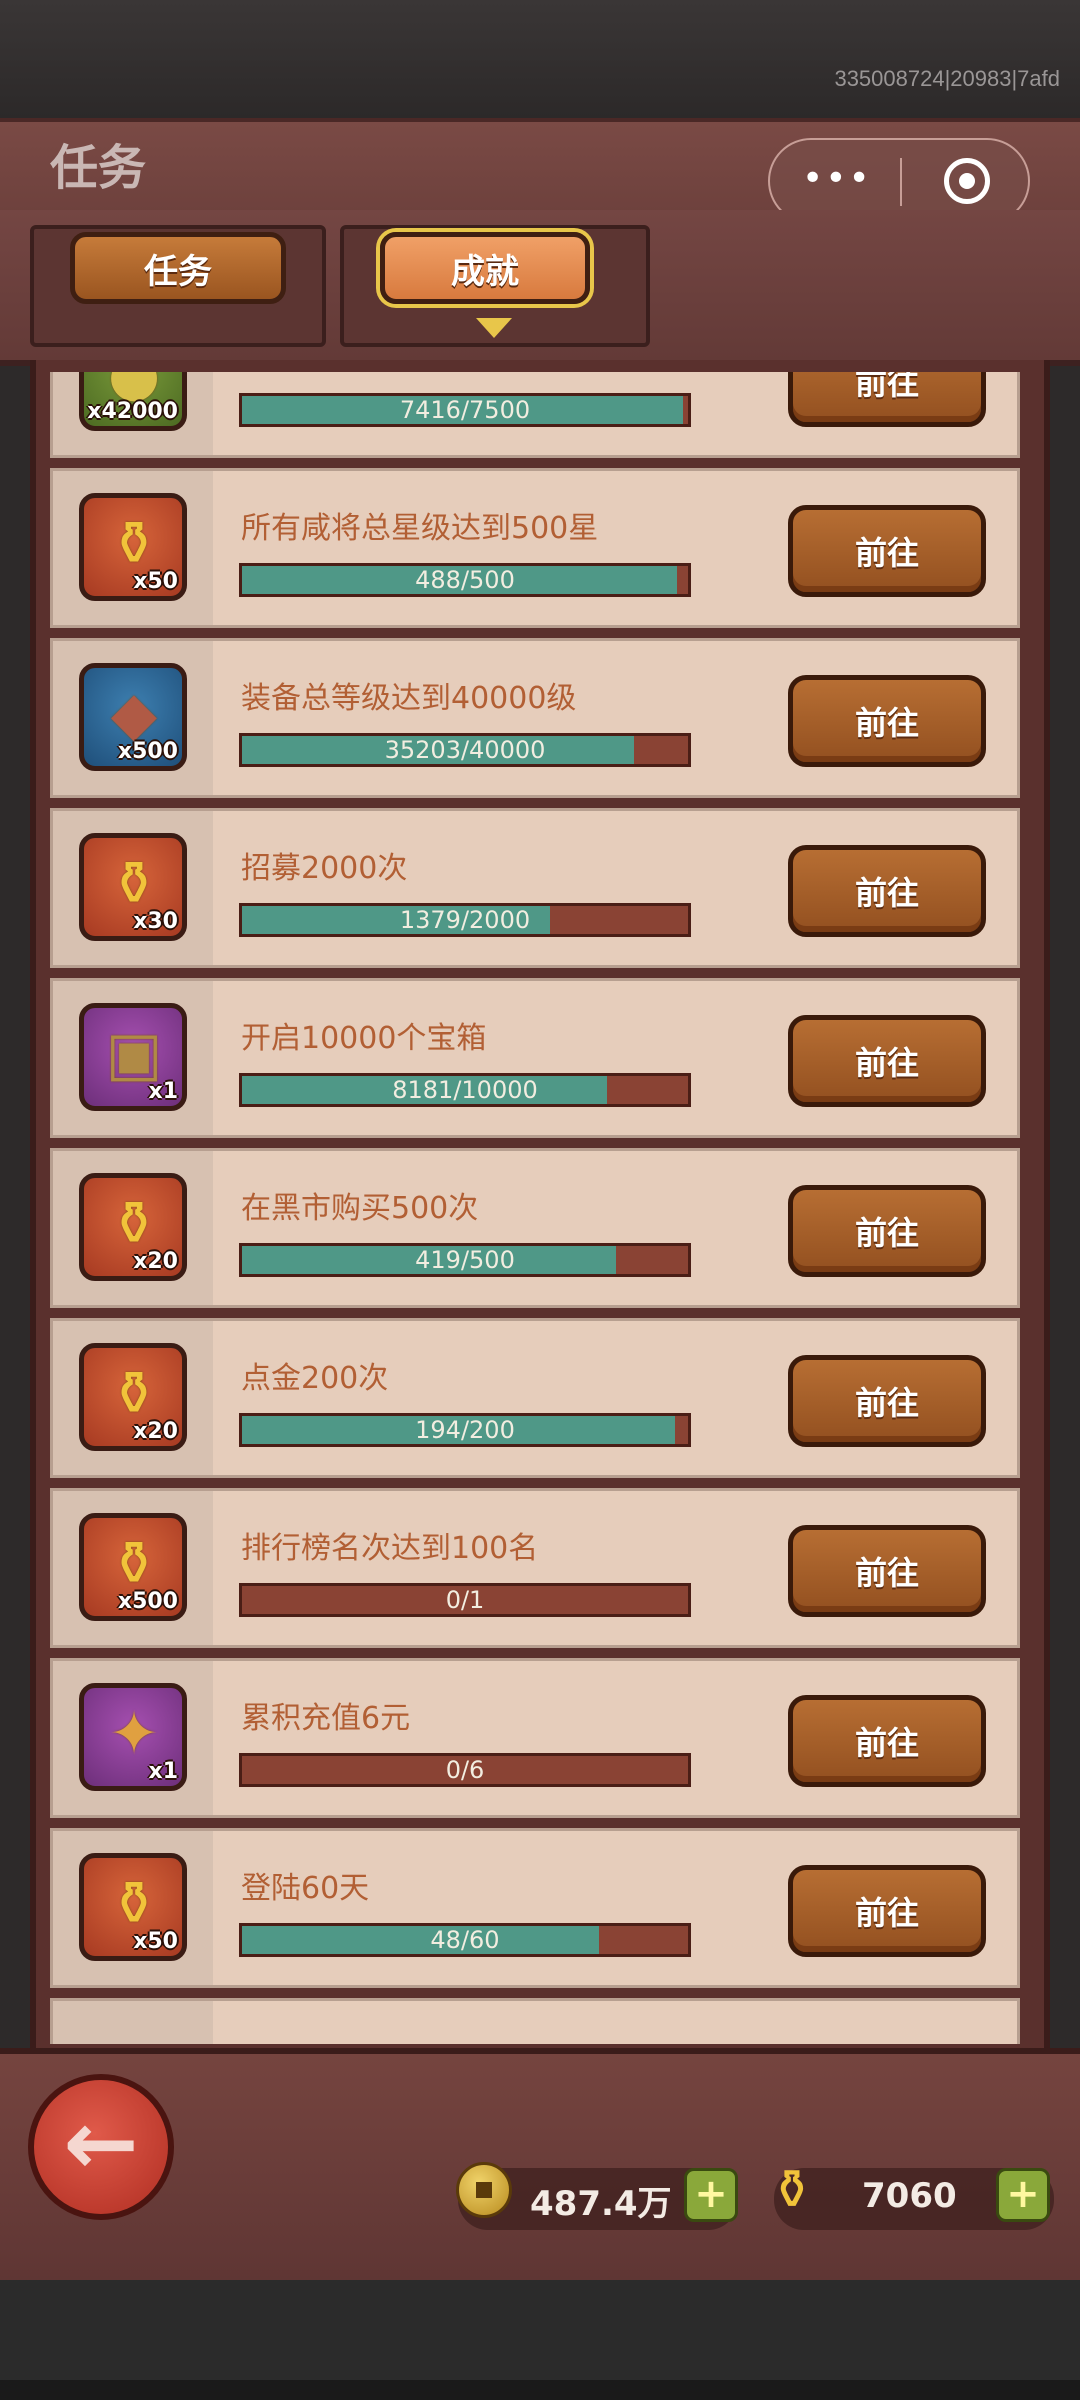 This screenshot has height=2400, width=1080. I want to click on progress-bar: 0/1, so click(465, 1600).